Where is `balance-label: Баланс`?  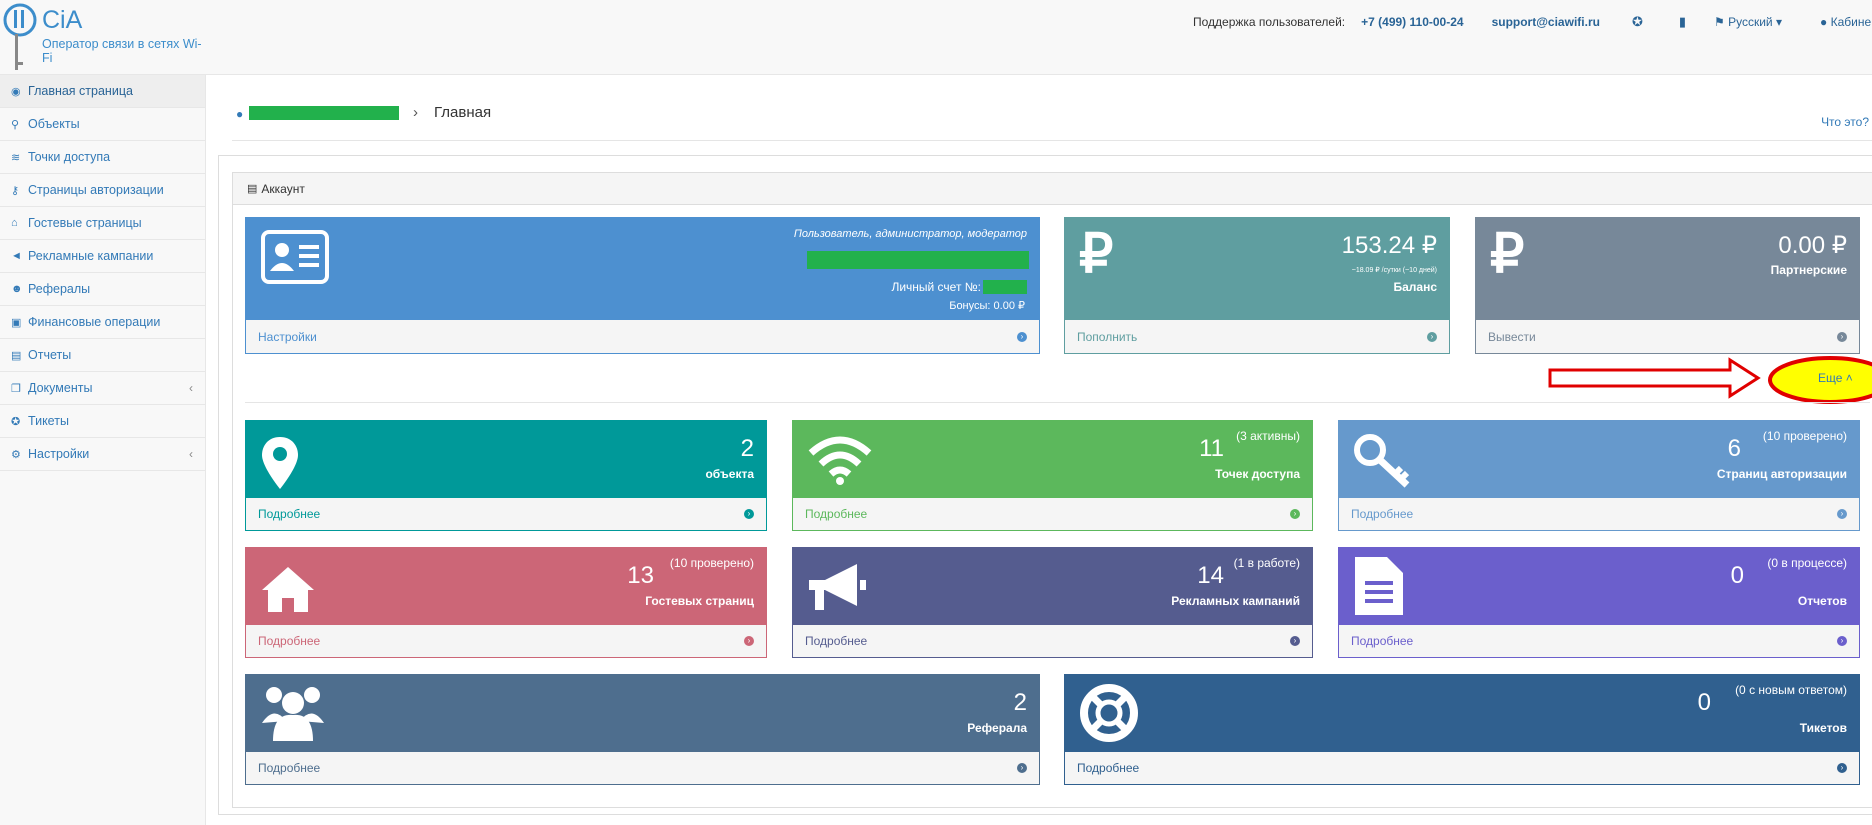 balance-label: Баланс is located at coordinates (1415, 287).